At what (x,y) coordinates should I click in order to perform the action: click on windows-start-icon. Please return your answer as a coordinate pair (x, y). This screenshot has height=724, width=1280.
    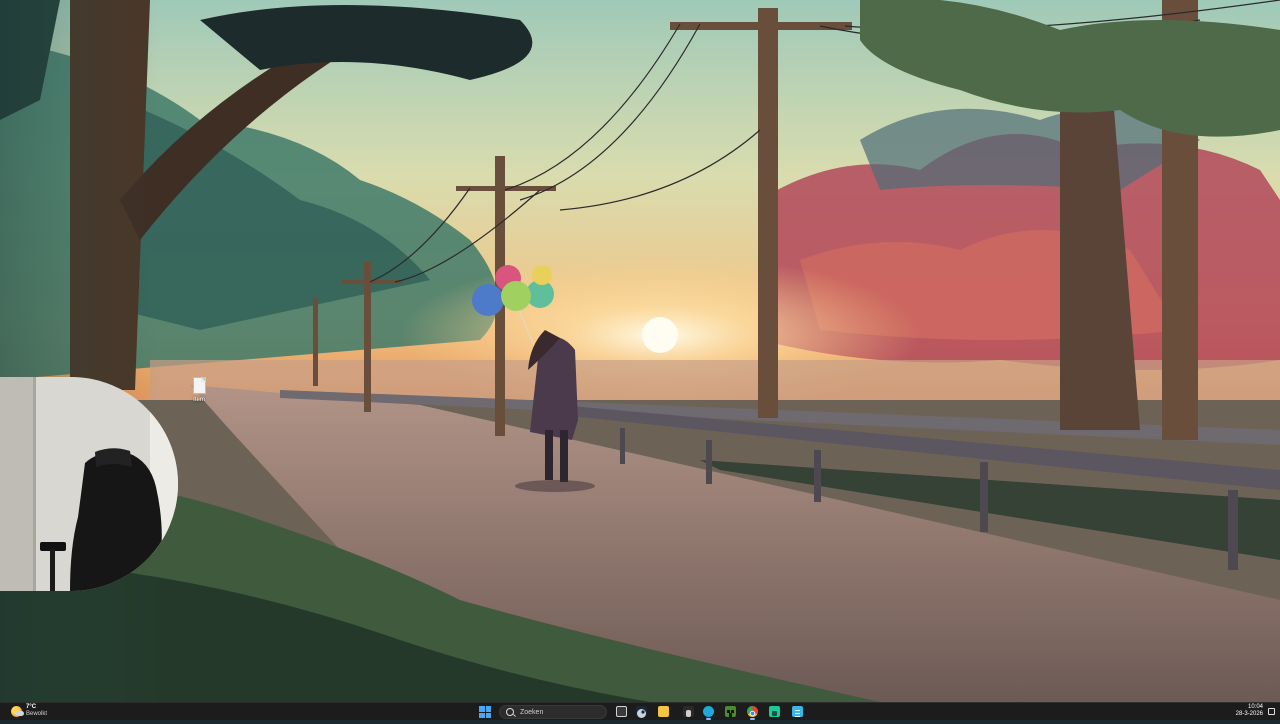
    Looking at the image, I should click on (485, 712).